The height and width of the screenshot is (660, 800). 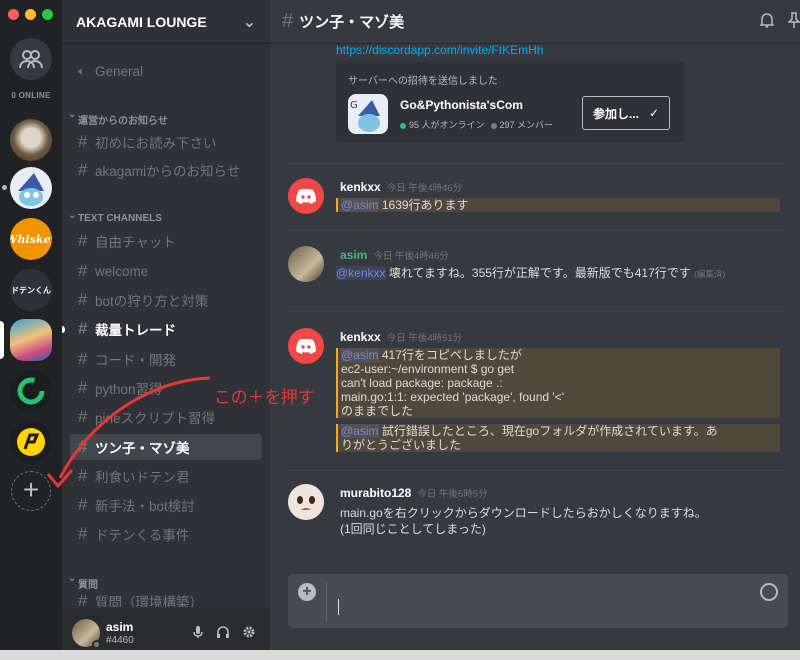 What do you see at coordinates (400, 655) in the screenshot?
I see `bottom-strip` at bounding box center [400, 655].